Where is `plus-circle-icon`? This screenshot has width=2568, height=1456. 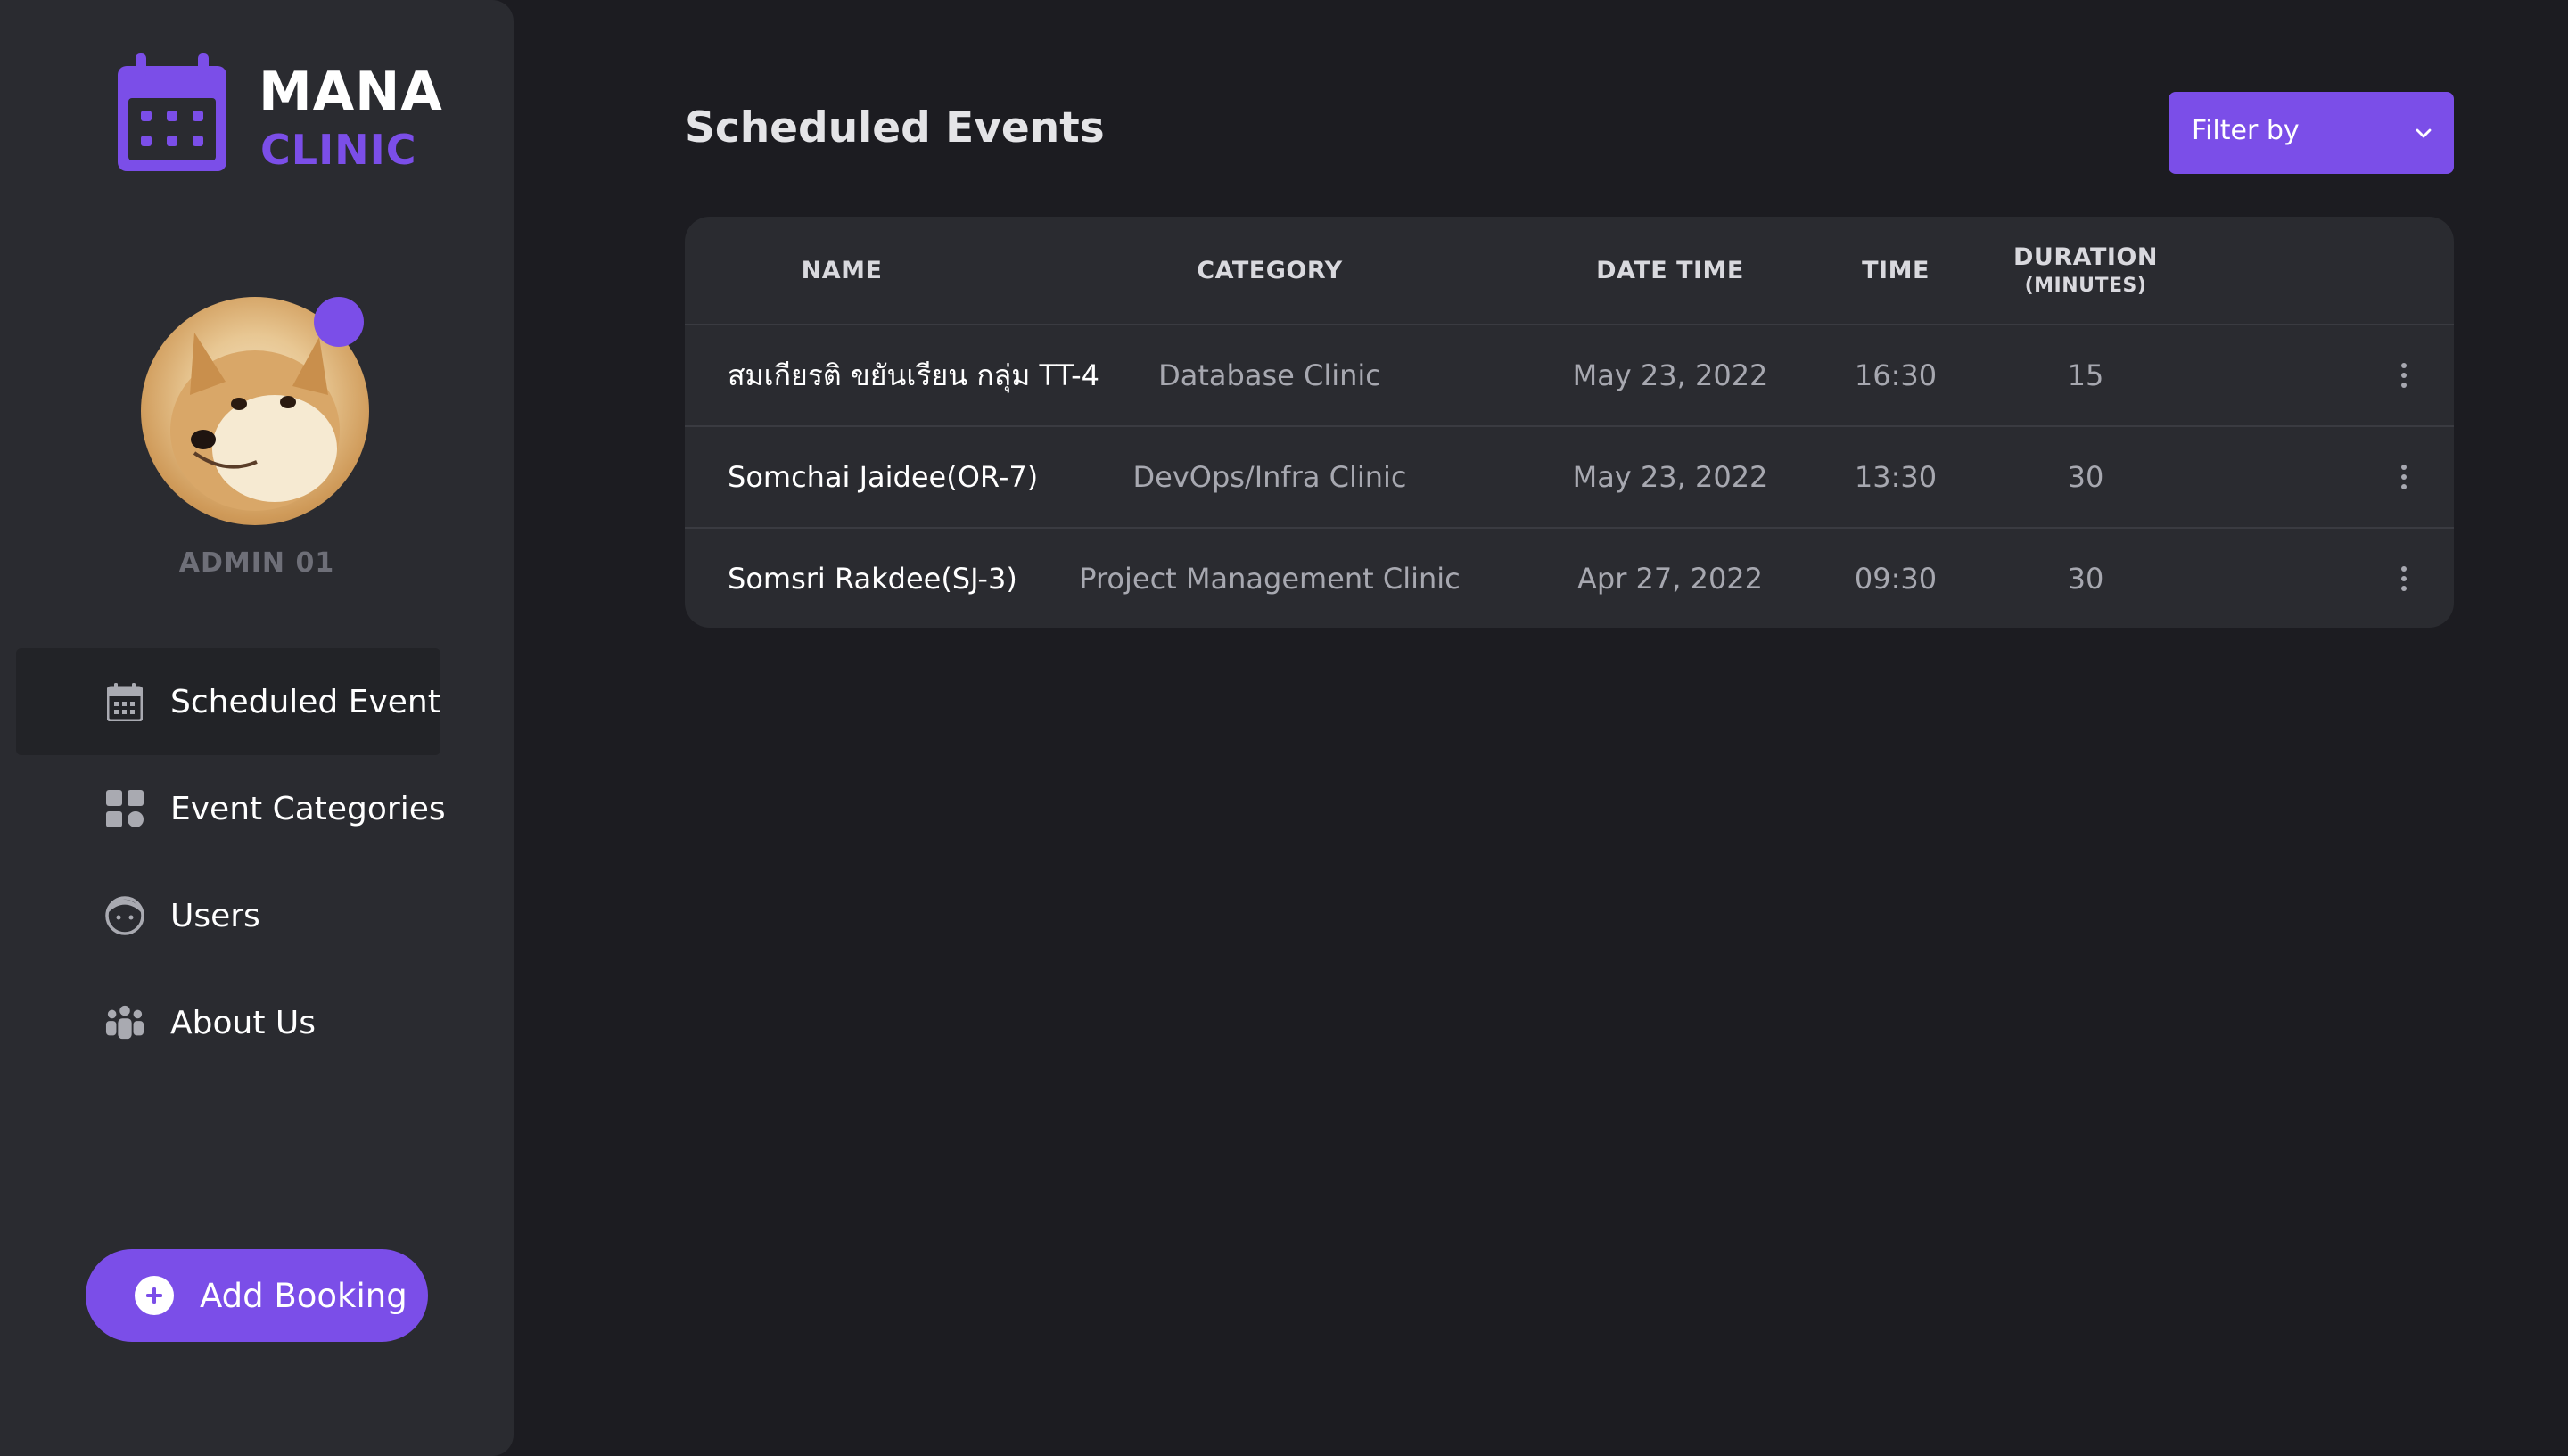 plus-circle-icon is located at coordinates (154, 1295).